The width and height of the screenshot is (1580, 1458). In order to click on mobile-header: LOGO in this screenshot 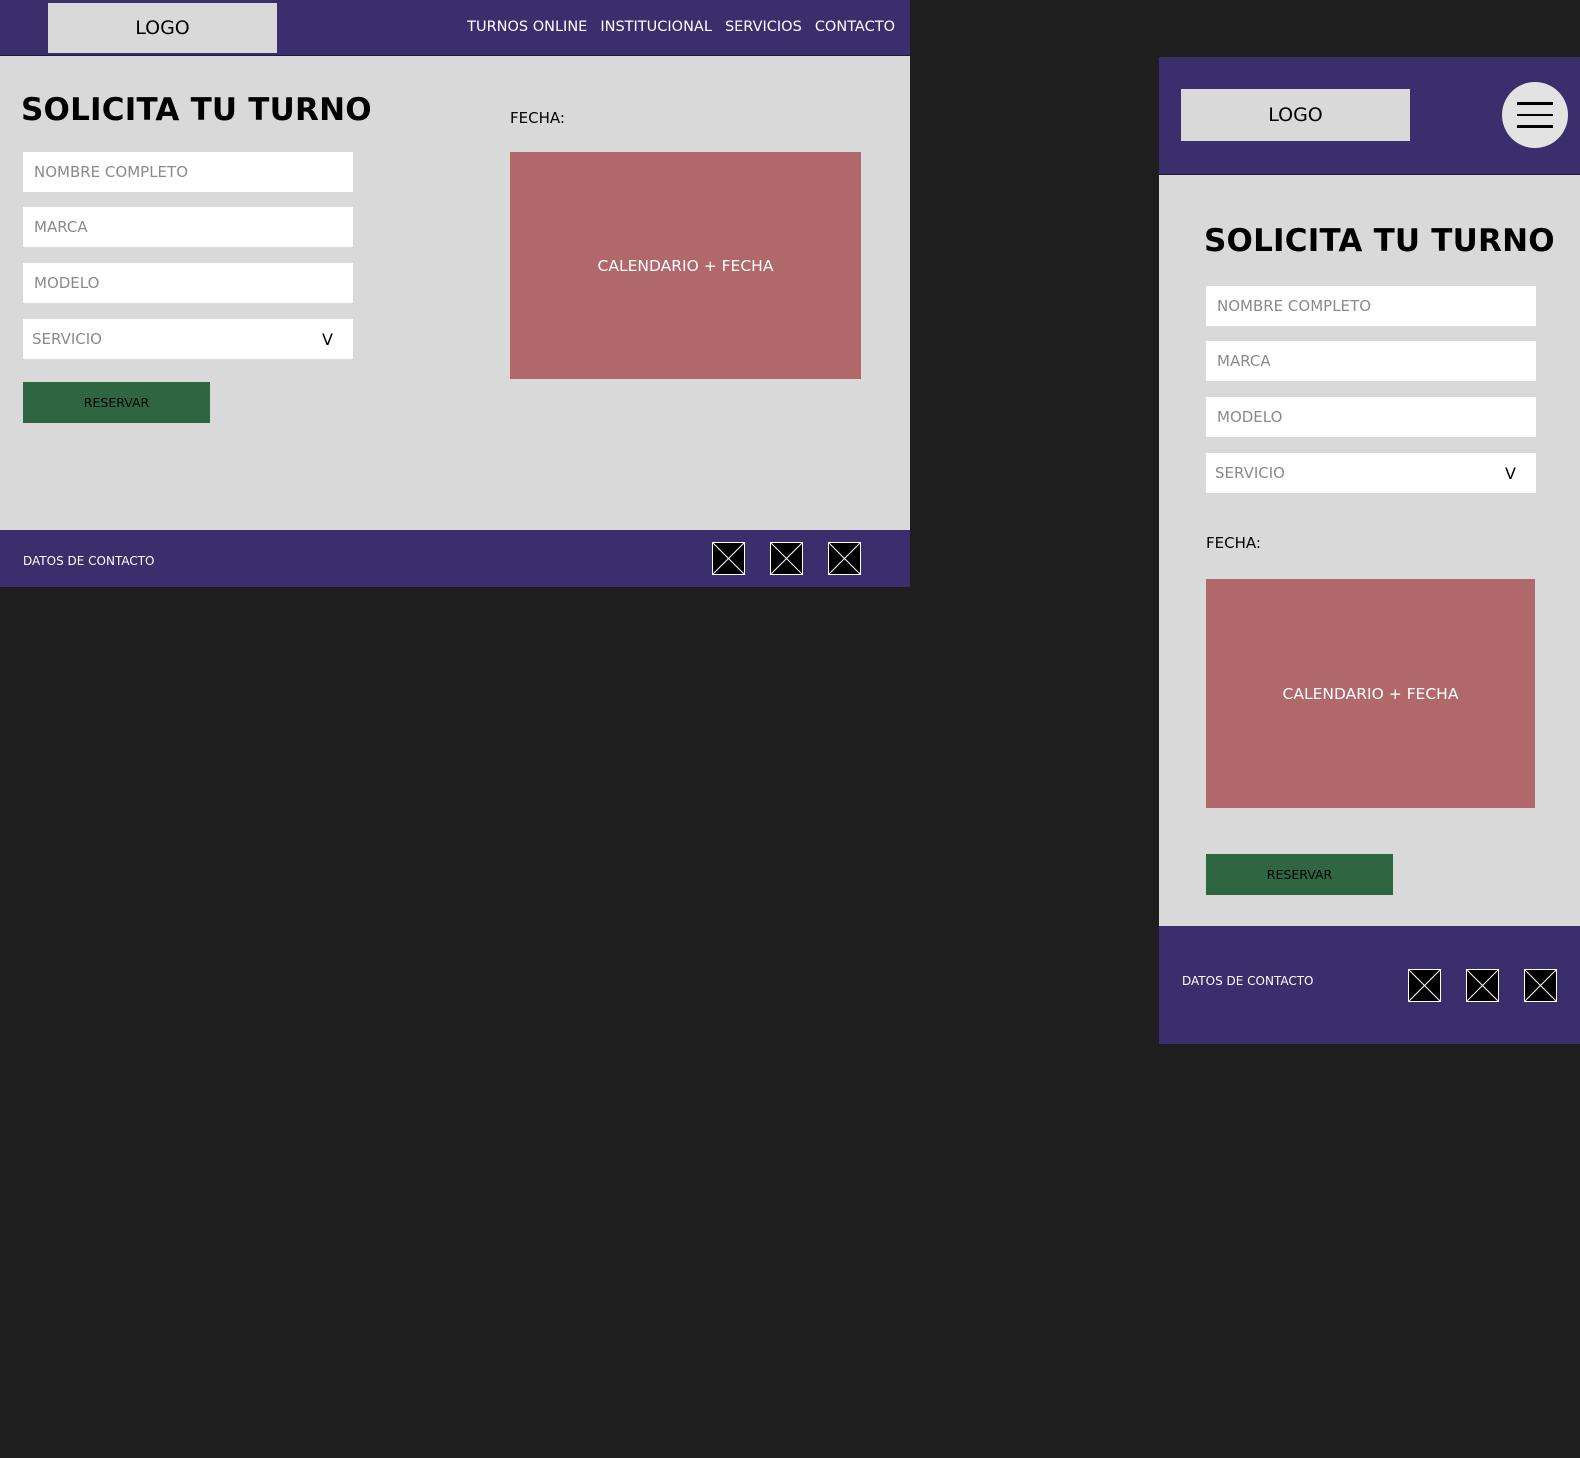, I will do `click(1369, 116)`.